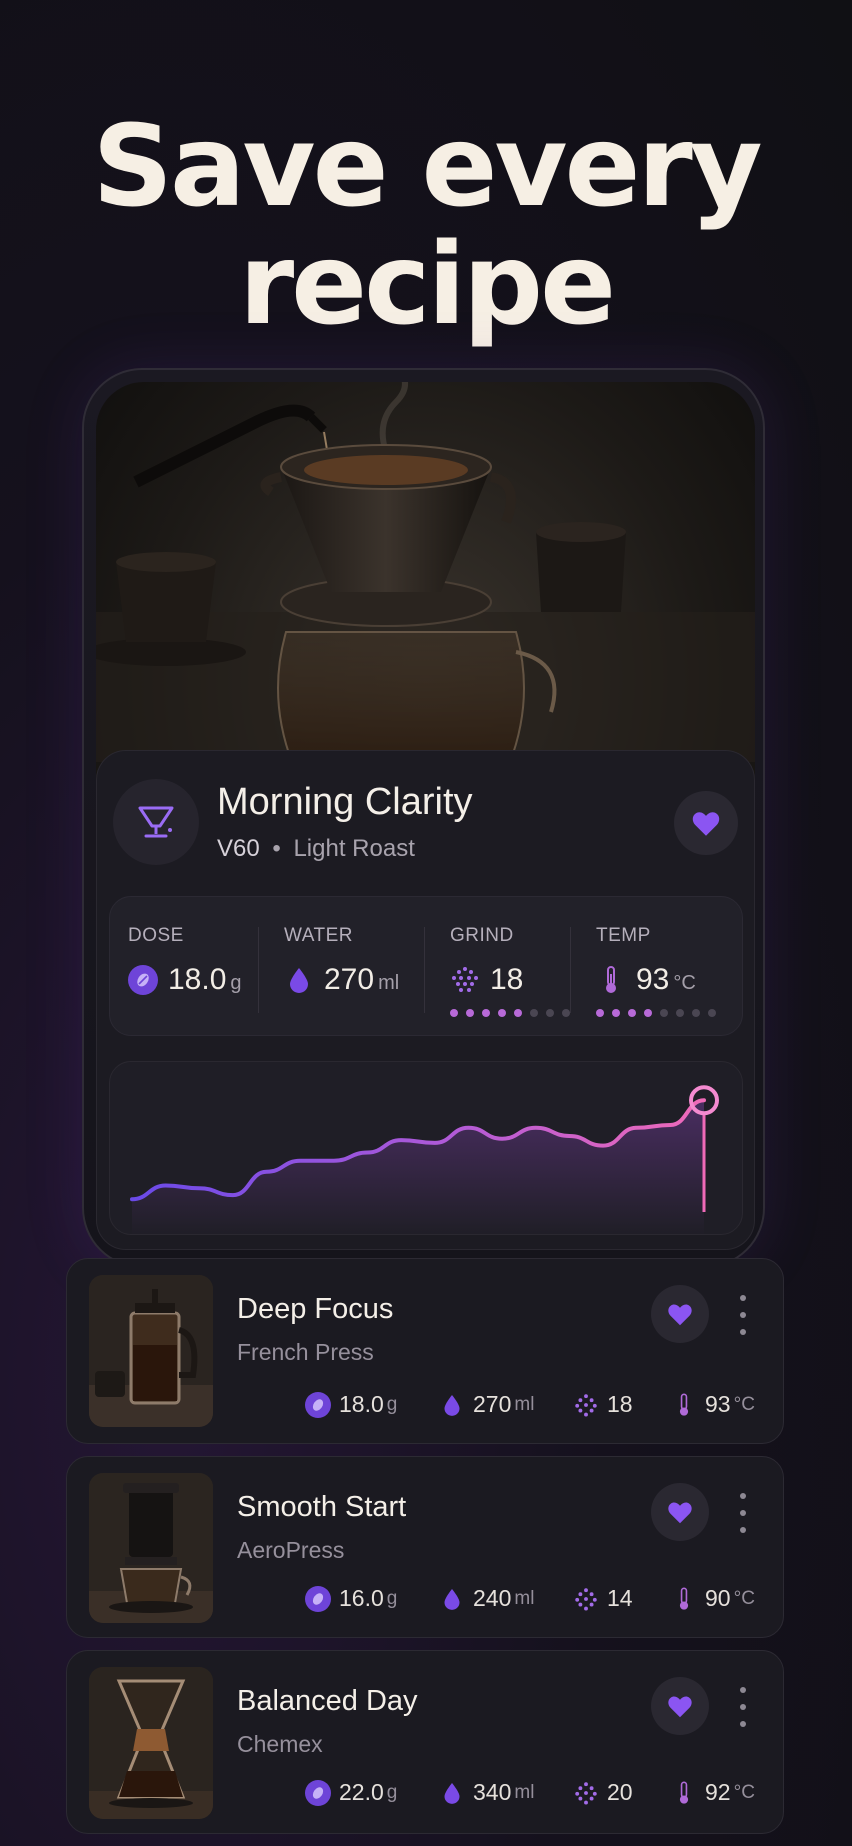 The height and width of the screenshot is (1846, 852). What do you see at coordinates (315, 1309) in the screenshot?
I see `recipe-title: Deep Focus` at bounding box center [315, 1309].